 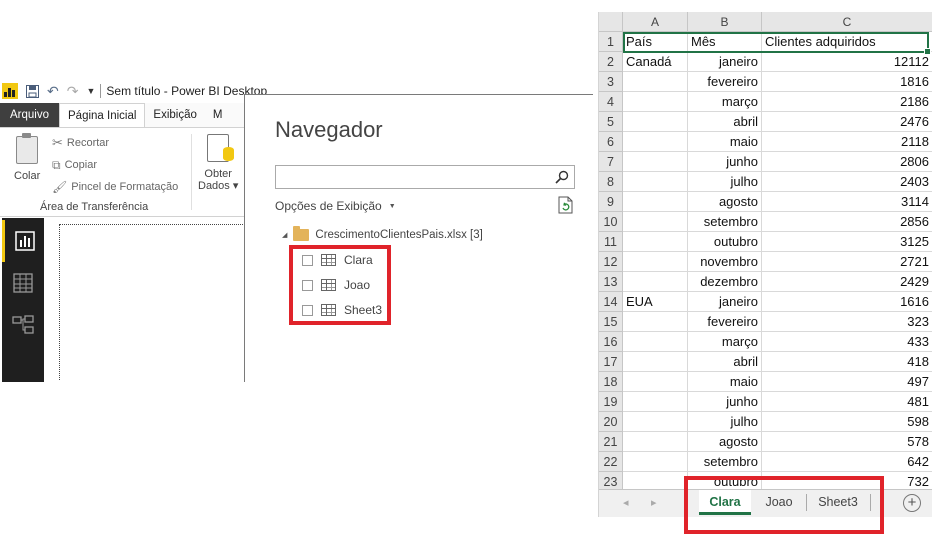 I want to click on cell-c: 12112, so click(x=847, y=62).